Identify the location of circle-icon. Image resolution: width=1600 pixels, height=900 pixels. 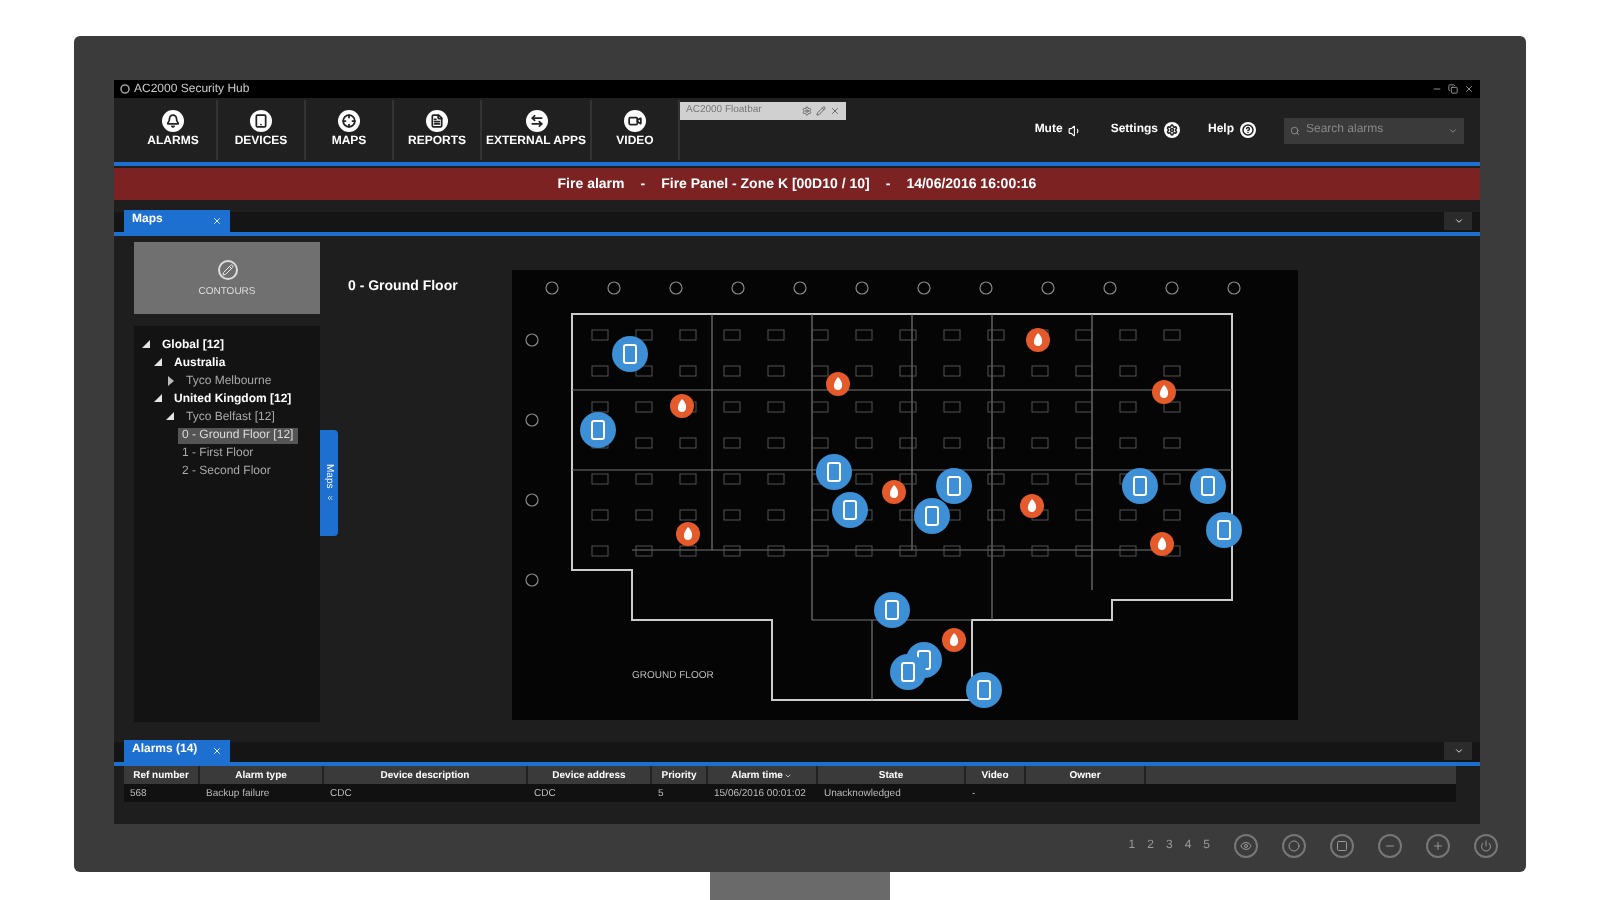
(1294, 846).